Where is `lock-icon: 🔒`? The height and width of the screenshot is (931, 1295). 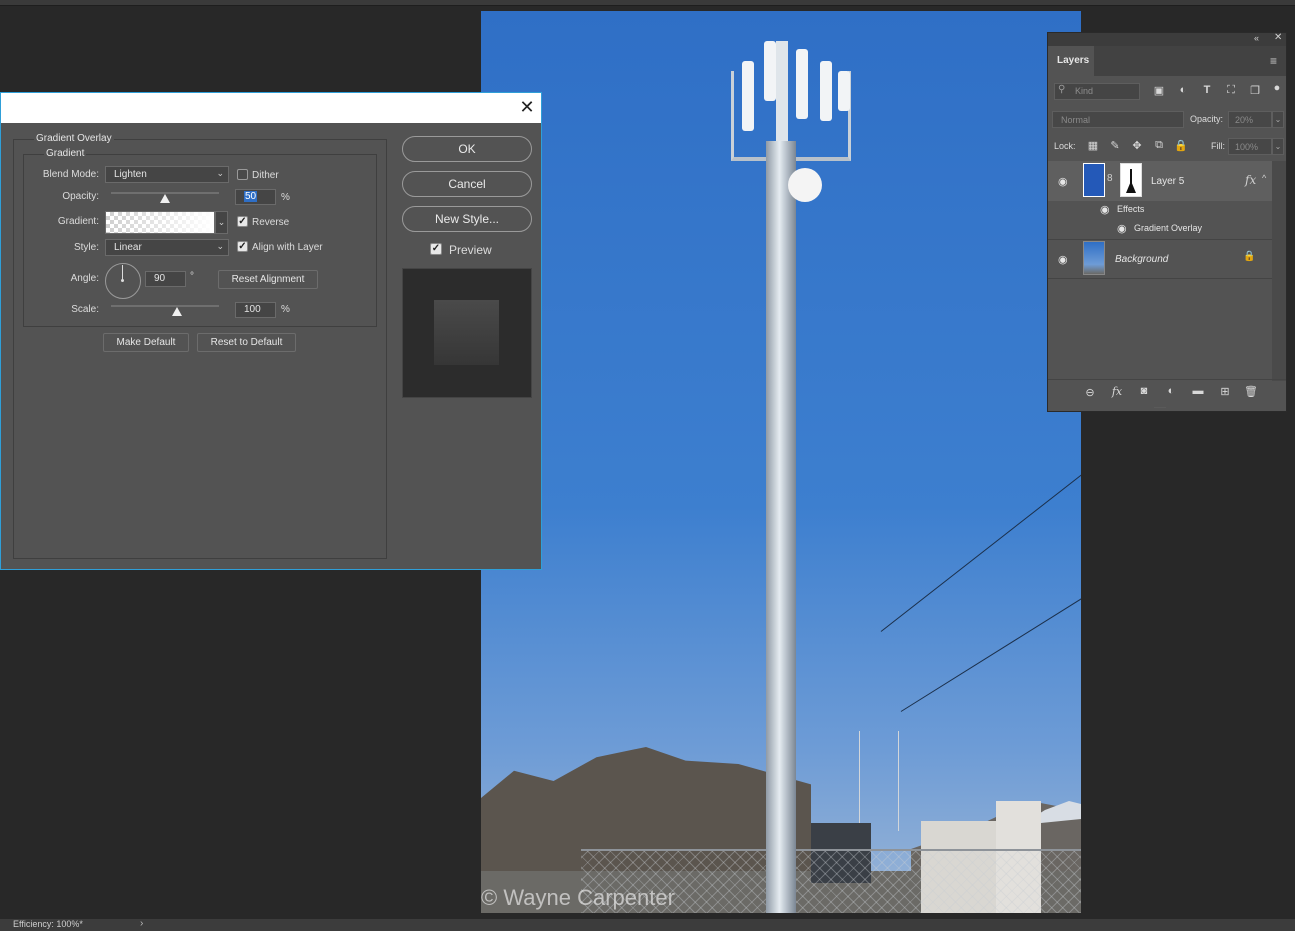 lock-icon: 🔒 is located at coordinates (1249, 256).